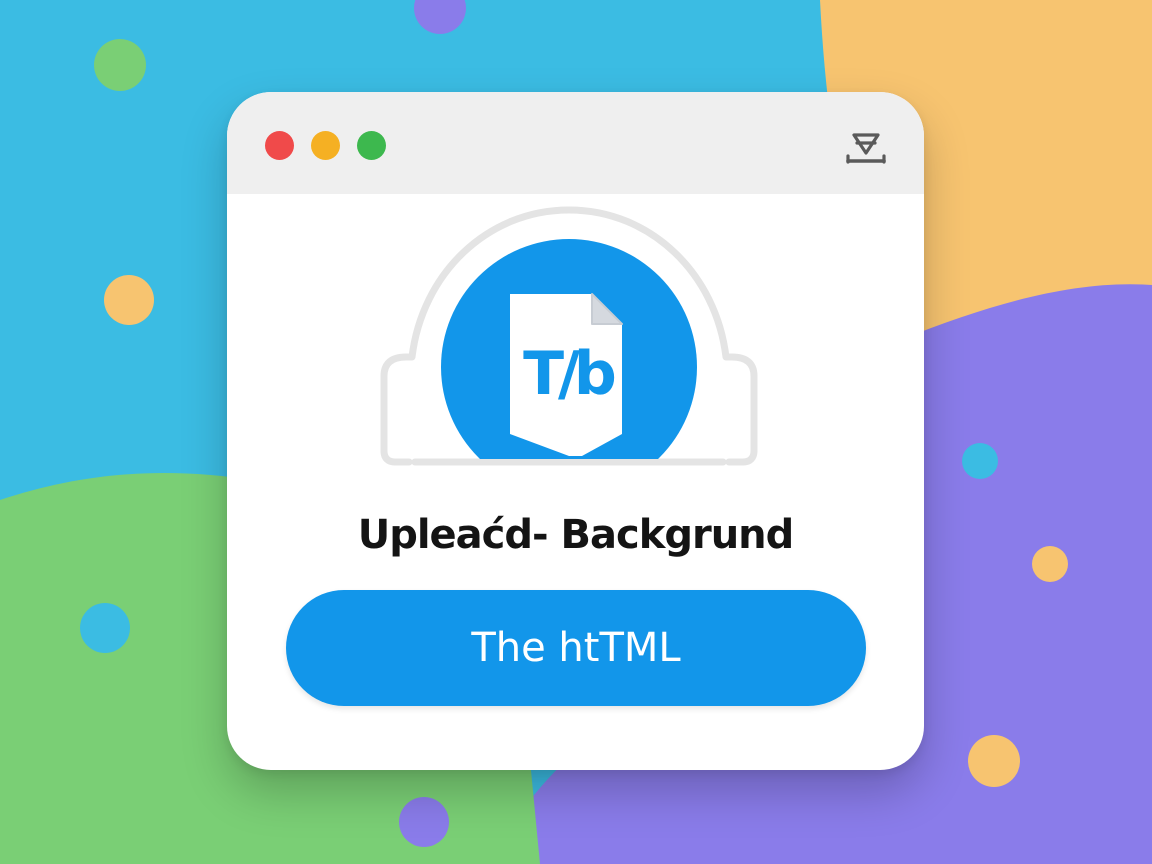 Image resolution: width=1152 pixels, height=864 pixels. Describe the element at coordinates (575, 143) in the screenshot. I see `window-titlebar` at that location.